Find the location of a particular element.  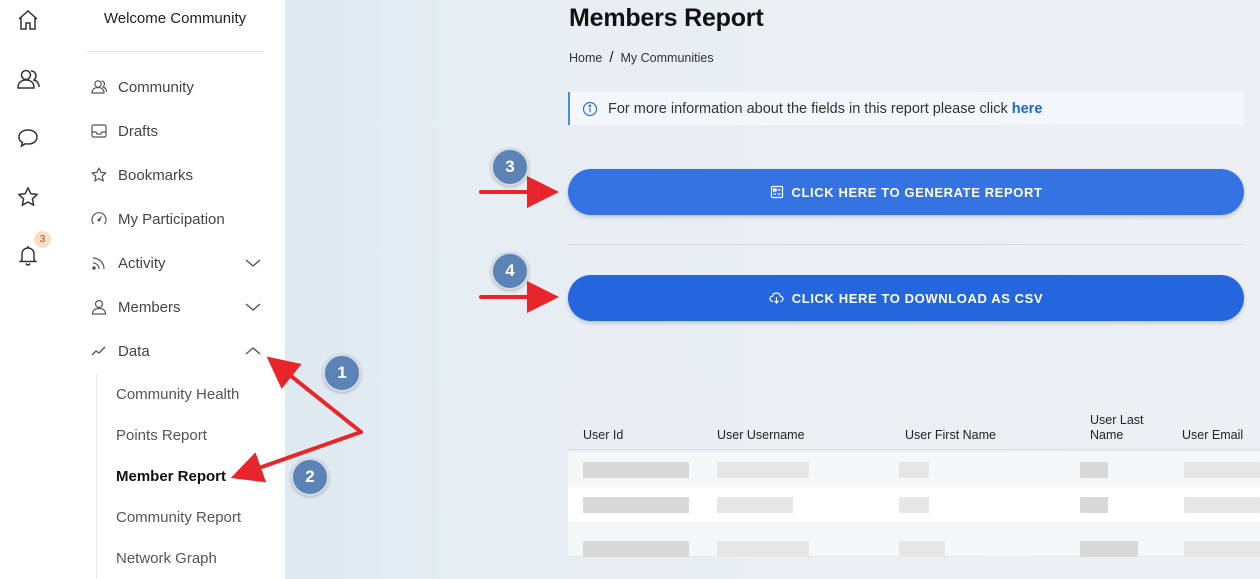

breadcrumb-my-communities: My Communities is located at coordinates (667, 58).